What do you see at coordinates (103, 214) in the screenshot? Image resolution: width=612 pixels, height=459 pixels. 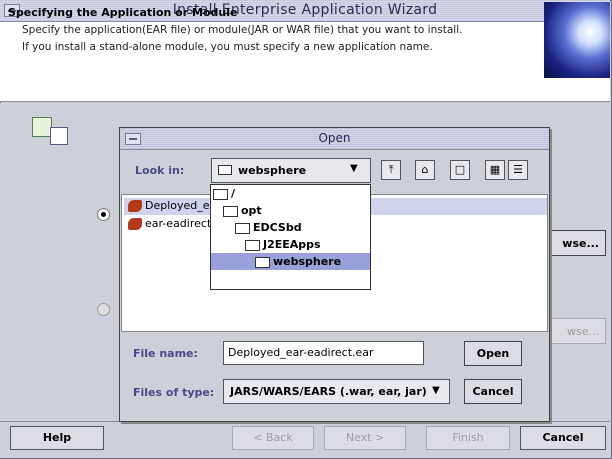 I see `local-path-radio` at bounding box center [103, 214].